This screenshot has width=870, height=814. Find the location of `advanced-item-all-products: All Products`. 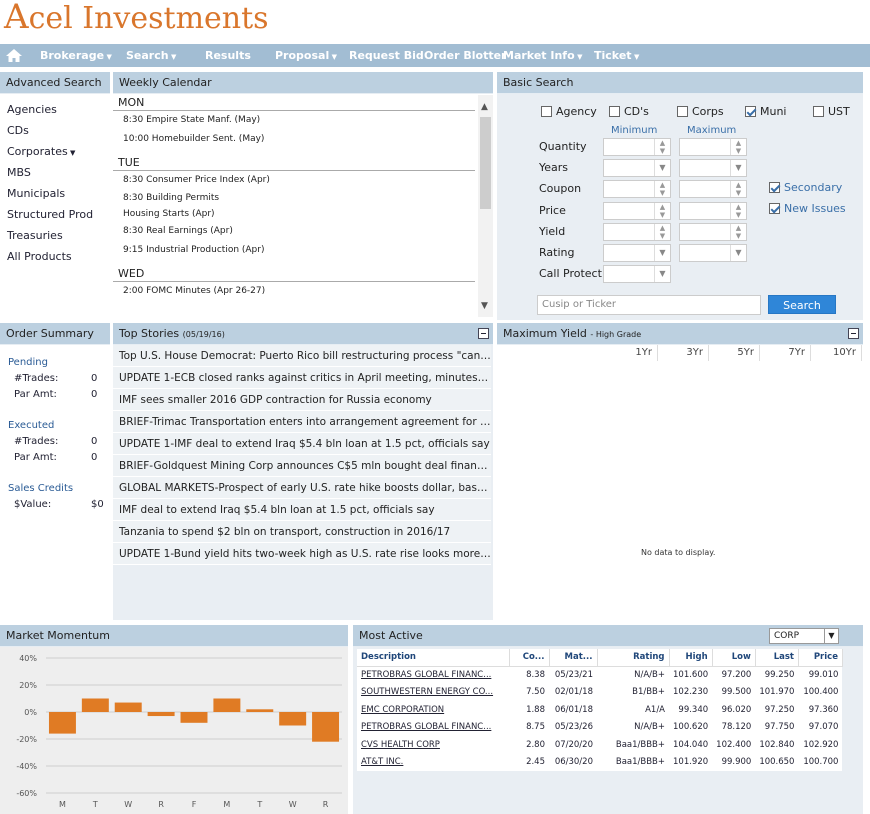

advanced-item-all-products: All Products is located at coordinates (55, 256).